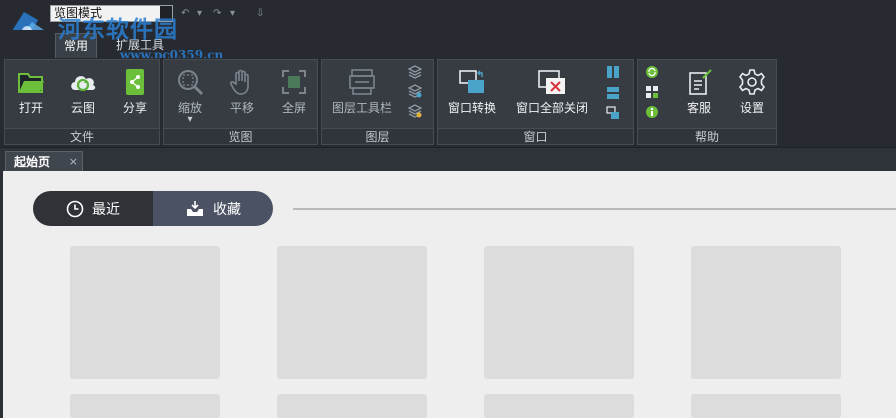 This screenshot has width=896, height=418. I want to click on window-switch-icon, so click(471, 81).